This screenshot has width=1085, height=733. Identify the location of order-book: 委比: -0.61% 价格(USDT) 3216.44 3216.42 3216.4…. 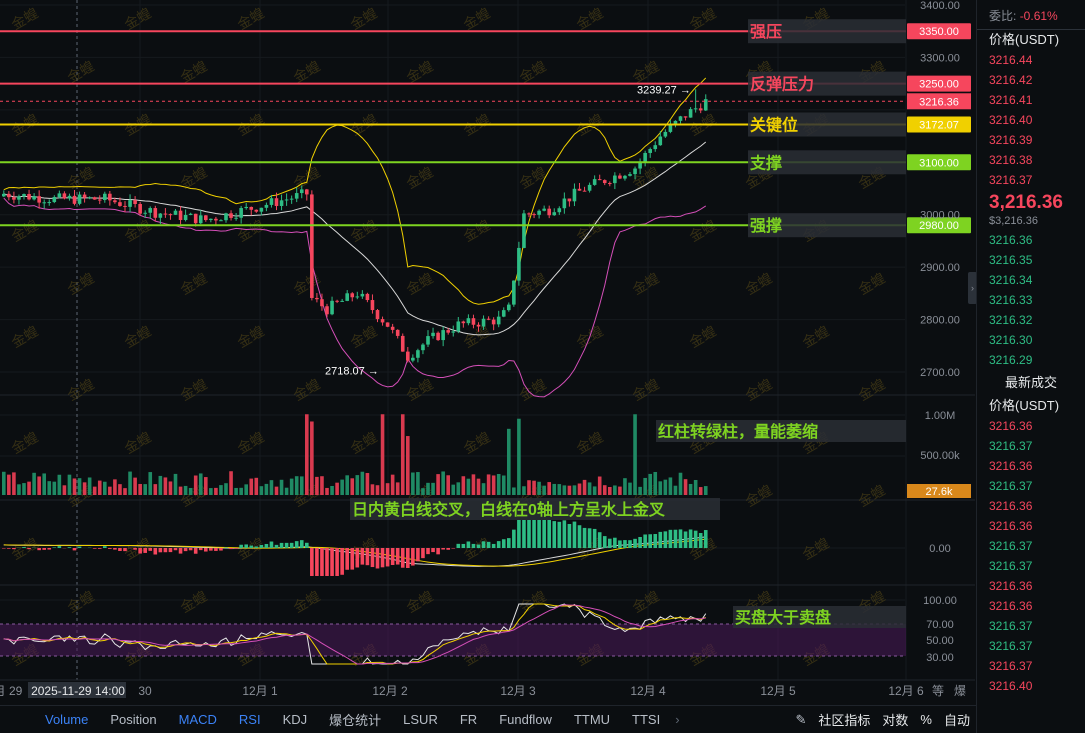
(1030, 366).